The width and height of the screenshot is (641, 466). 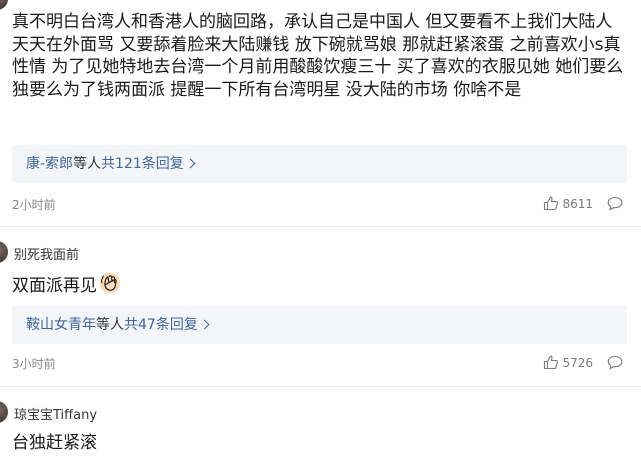 I want to click on waving-hand-emoji-icon, so click(x=110, y=286).